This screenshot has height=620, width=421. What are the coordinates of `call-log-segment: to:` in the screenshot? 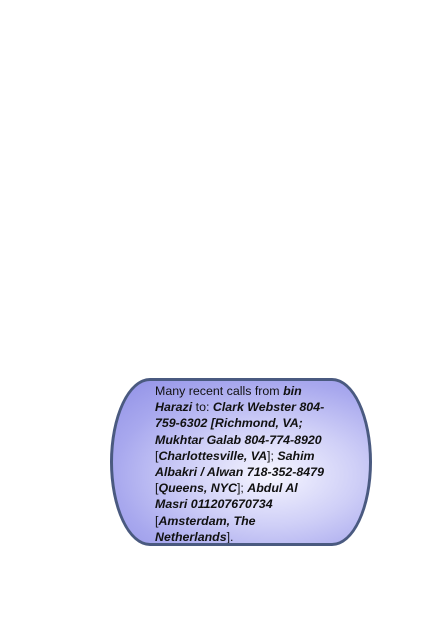 It's located at (202, 407).